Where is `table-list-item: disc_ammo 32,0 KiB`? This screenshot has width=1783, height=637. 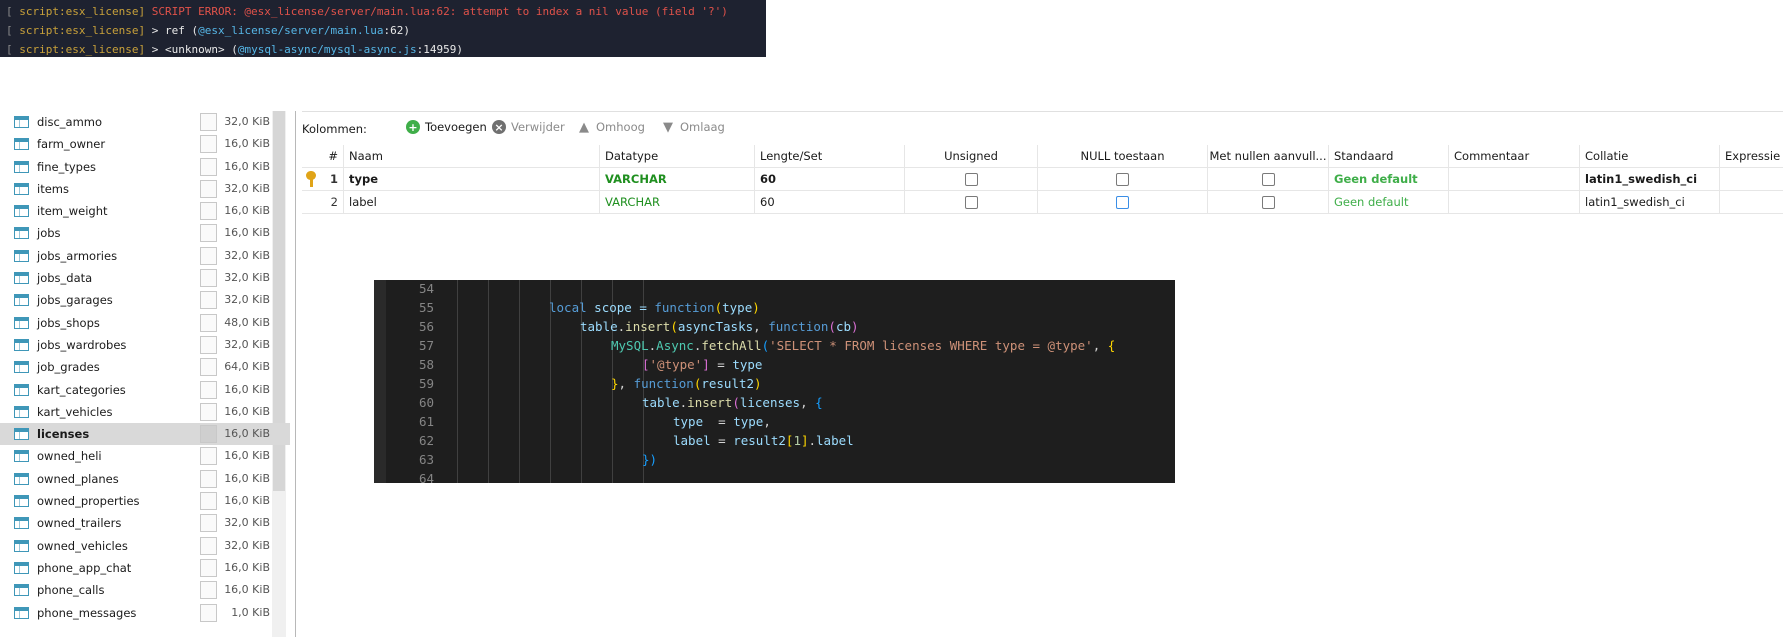
table-list-item: disc_ammo 32,0 KiB is located at coordinates (145, 122).